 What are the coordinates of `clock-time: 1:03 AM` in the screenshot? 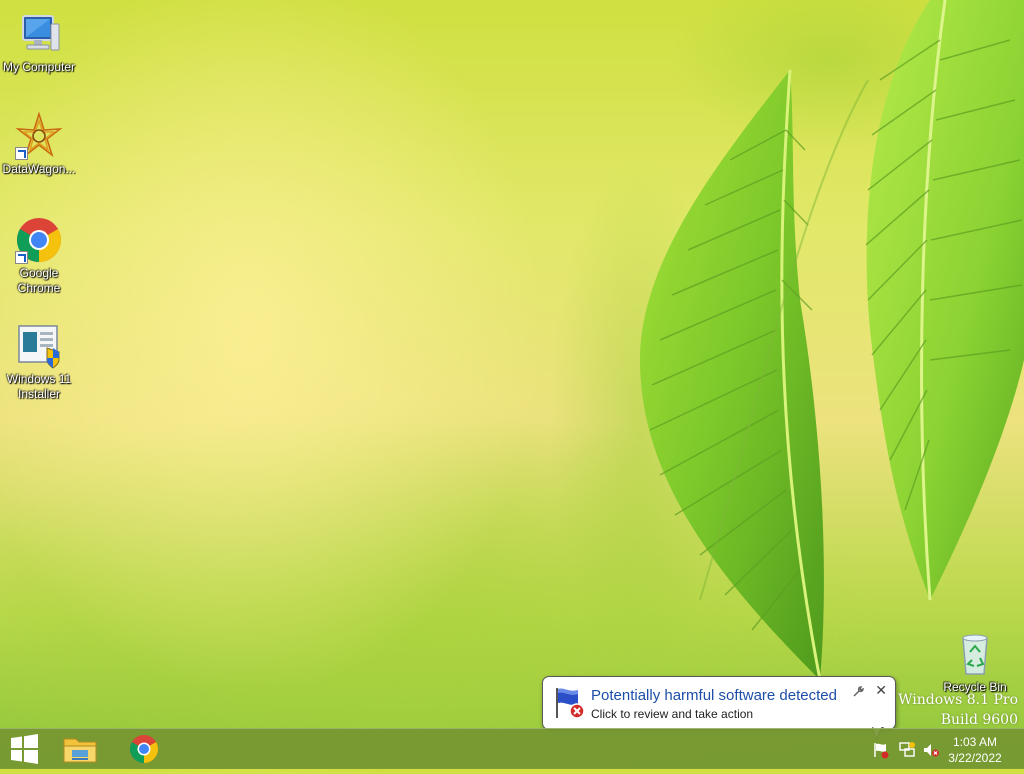 It's located at (975, 742).